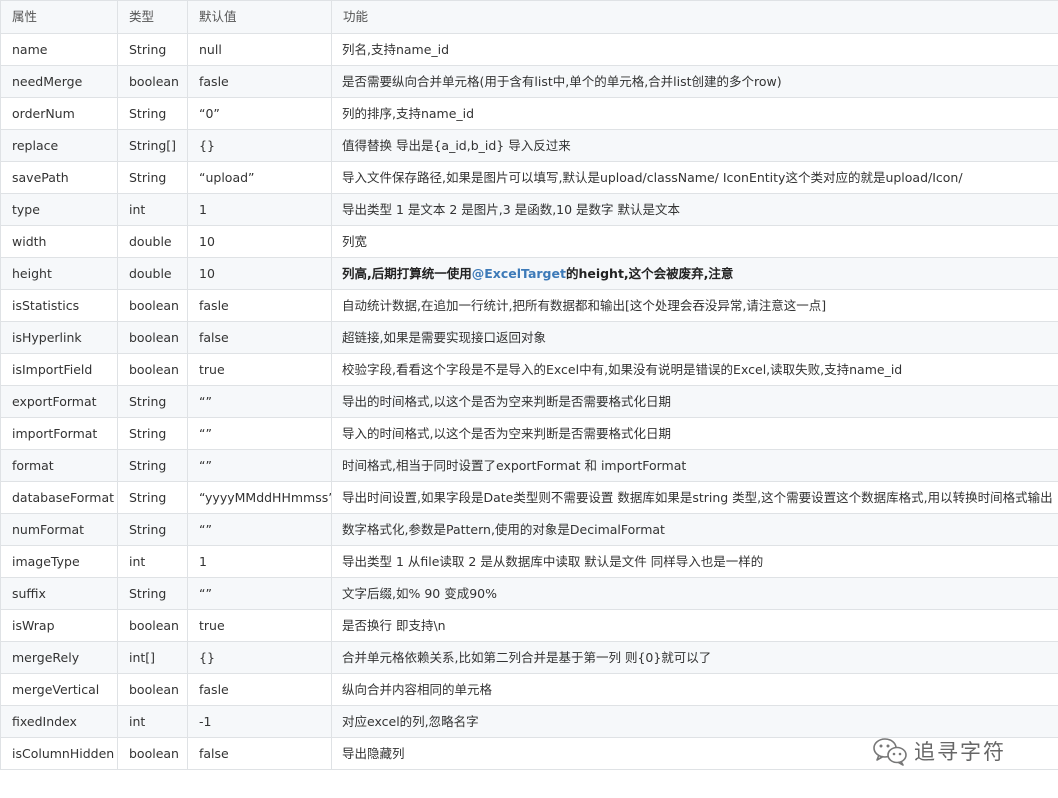  I want to click on cell-attribute: width, so click(59, 241).